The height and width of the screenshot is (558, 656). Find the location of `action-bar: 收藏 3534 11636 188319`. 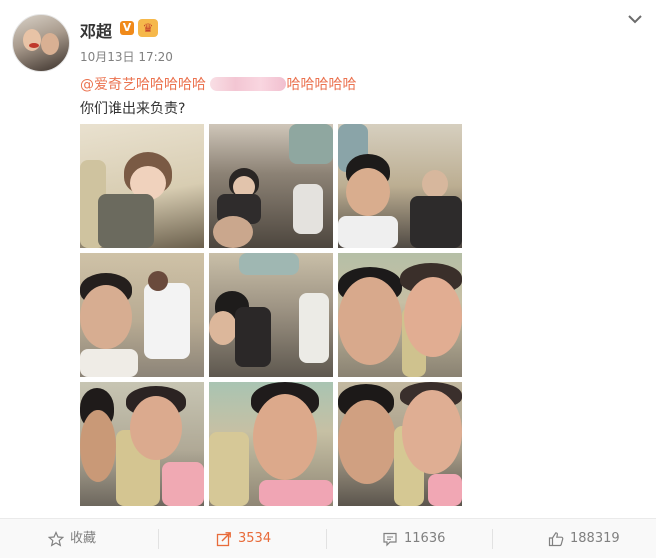

action-bar: 收藏 3534 11636 188319 is located at coordinates (328, 538).